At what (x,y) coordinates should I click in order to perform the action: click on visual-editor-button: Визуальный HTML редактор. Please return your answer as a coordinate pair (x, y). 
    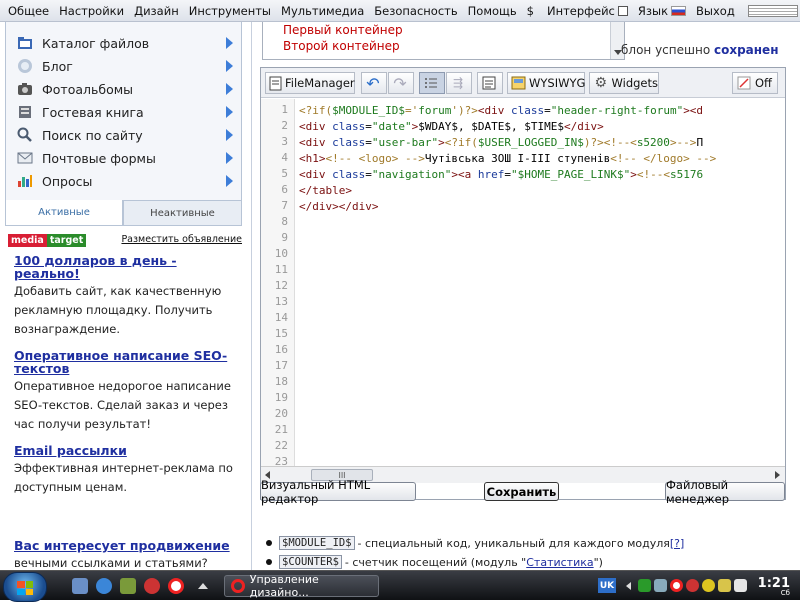
    Looking at the image, I should click on (338, 492).